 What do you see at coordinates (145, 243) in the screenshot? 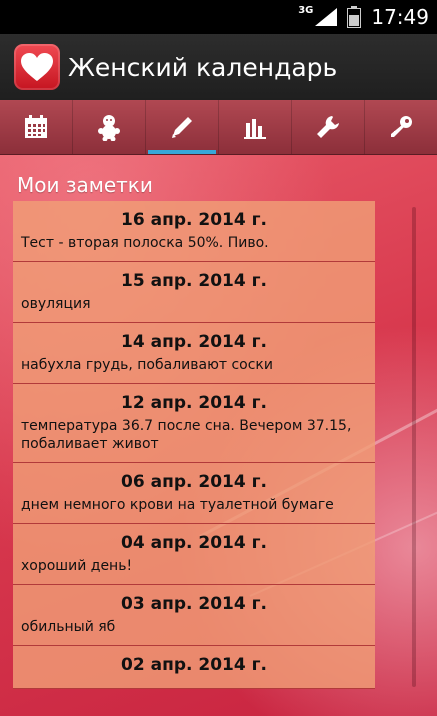
I see `note-text: Тест - вторая полоска 50%. Пиво.` at bounding box center [145, 243].